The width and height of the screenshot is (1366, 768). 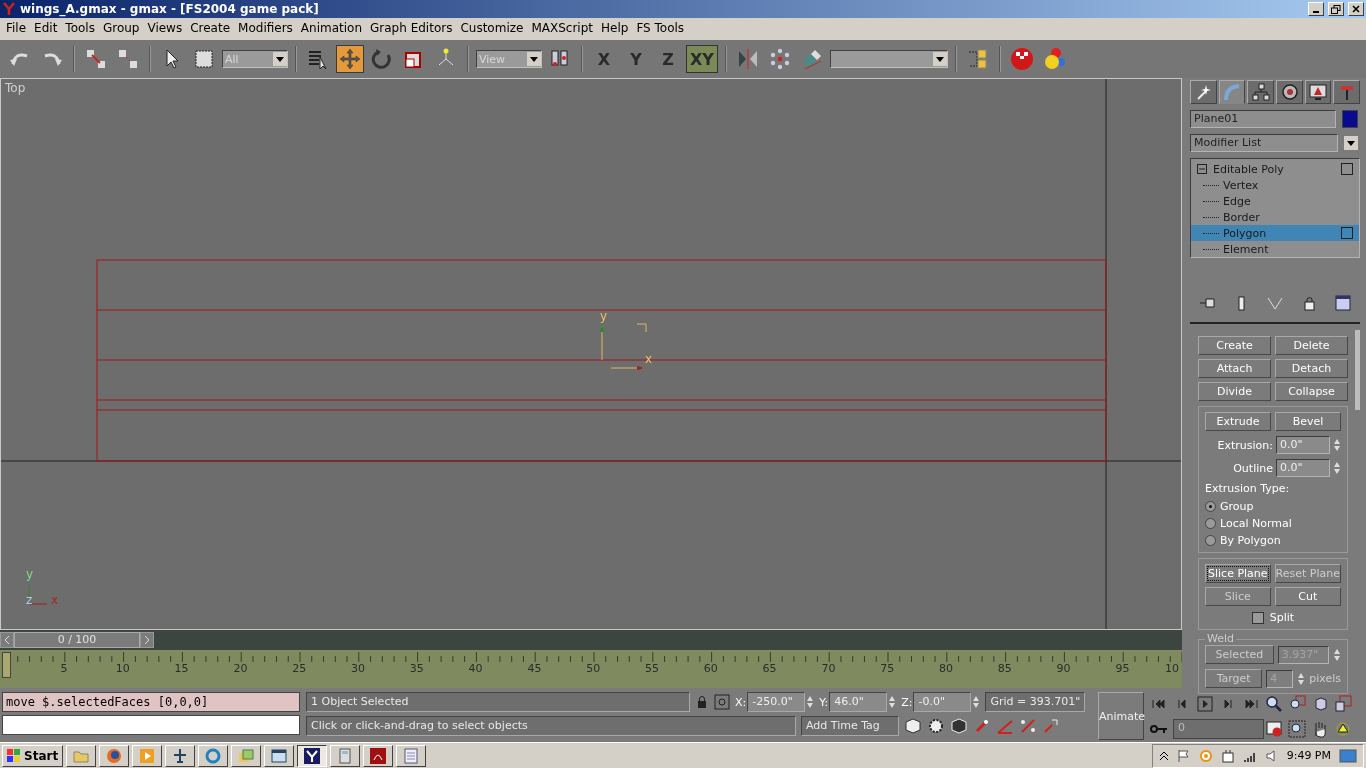 I want to click on track-bar: 5 10 15 20 25 30 35 40 45 50 55 60 65 70 75 80 85 90 95 10, so click(x=591, y=669).